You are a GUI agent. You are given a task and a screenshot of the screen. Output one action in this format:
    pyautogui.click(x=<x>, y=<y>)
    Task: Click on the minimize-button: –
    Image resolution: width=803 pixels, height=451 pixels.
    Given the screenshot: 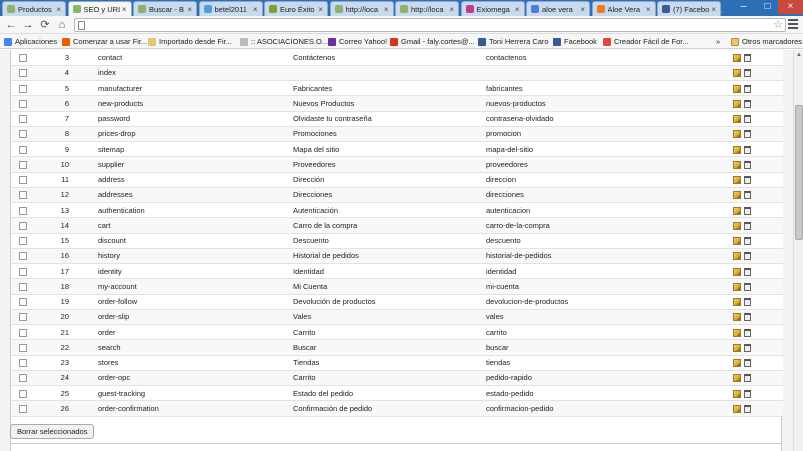 What is the action you would take?
    pyautogui.click(x=743, y=7)
    